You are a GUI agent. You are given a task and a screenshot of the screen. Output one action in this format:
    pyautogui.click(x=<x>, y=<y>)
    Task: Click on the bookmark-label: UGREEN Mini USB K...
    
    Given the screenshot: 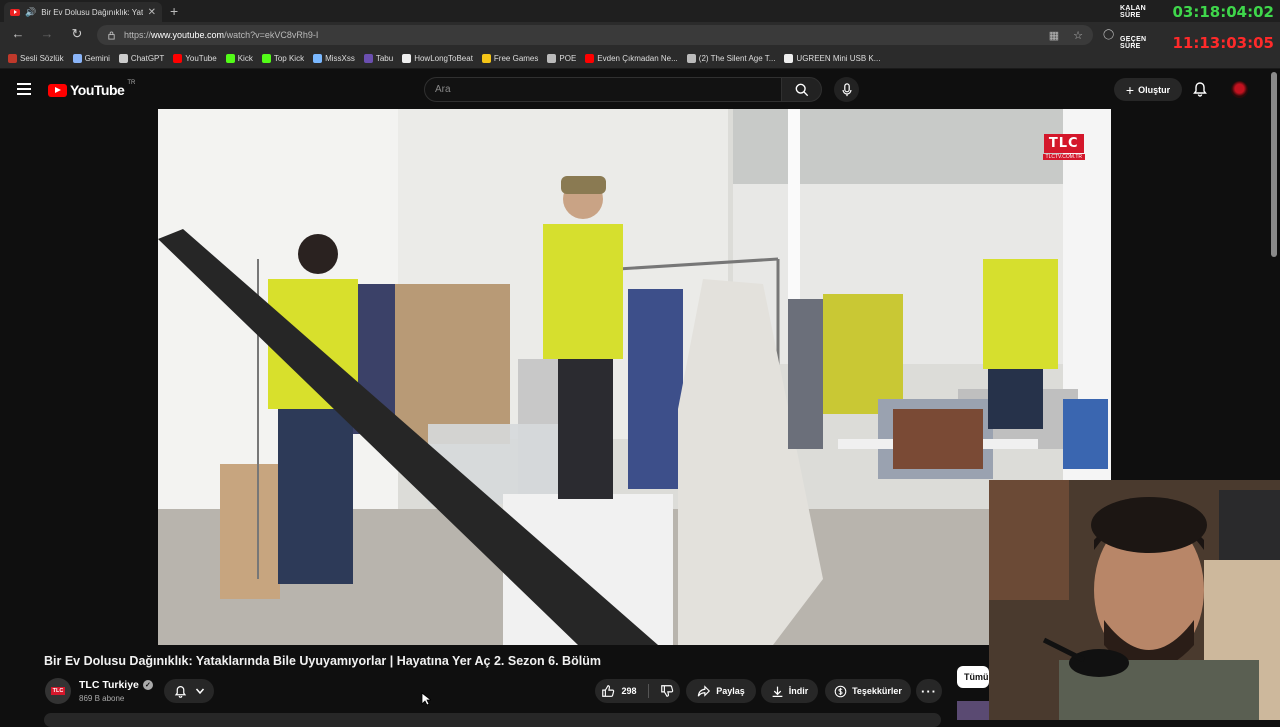 What is the action you would take?
    pyautogui.click(x=838, y=58)
    